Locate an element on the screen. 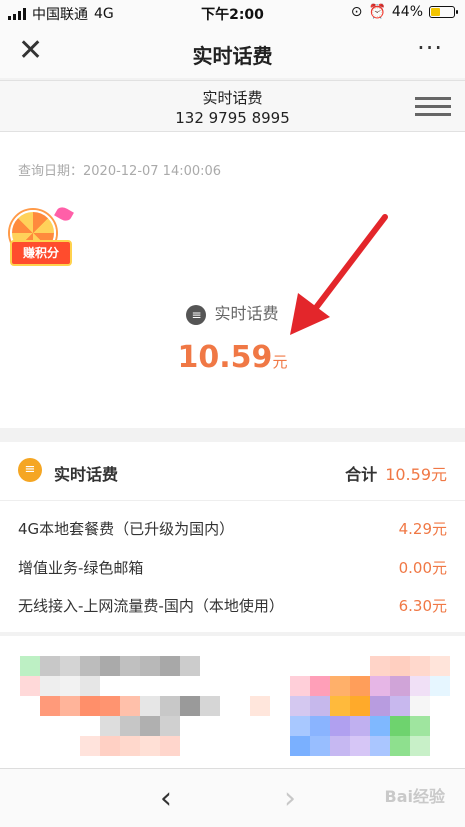 This screenshot has width=465, height=827. fee-name: 无线接入-上网流量费-国内（本地使用） is located at coordinates (151, 606).